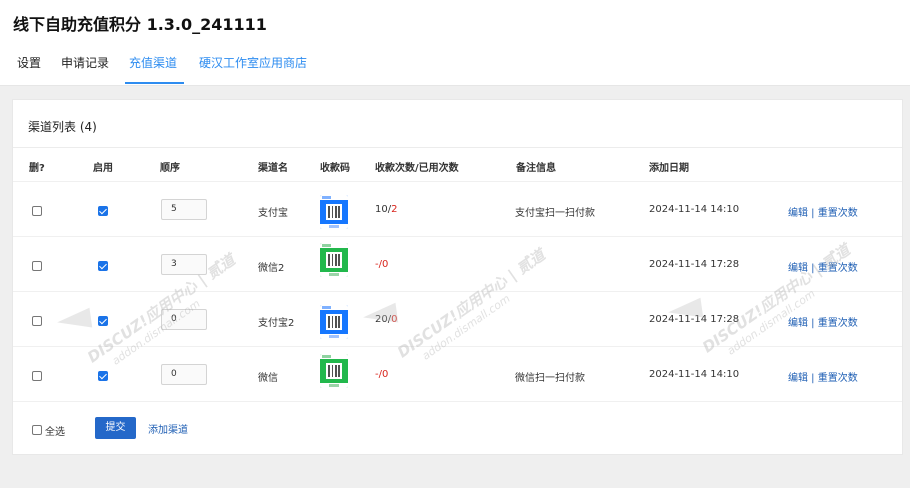 This screenshot has height=488, width=910. I want to click on channel-name: 微信2, so click(271, 268).